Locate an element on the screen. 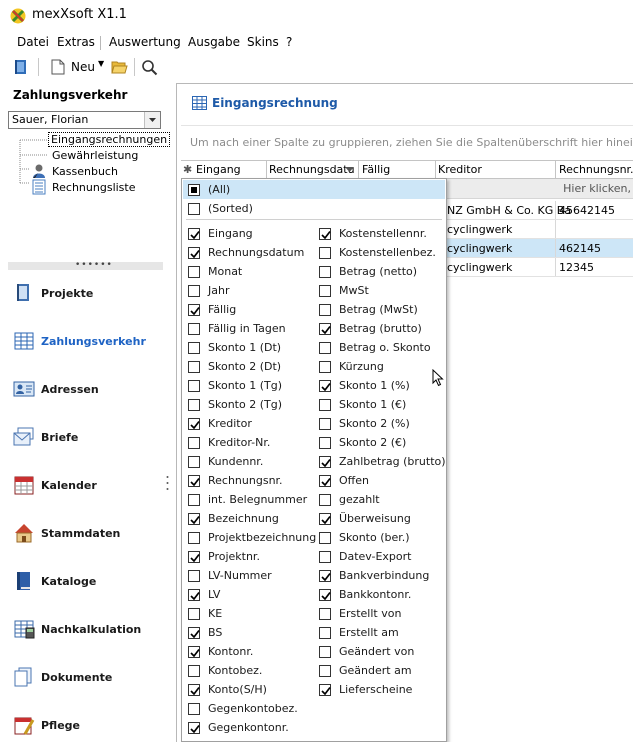  nav-nachkalkulation: Nachkalkulation is located at coordinates (88, 631).